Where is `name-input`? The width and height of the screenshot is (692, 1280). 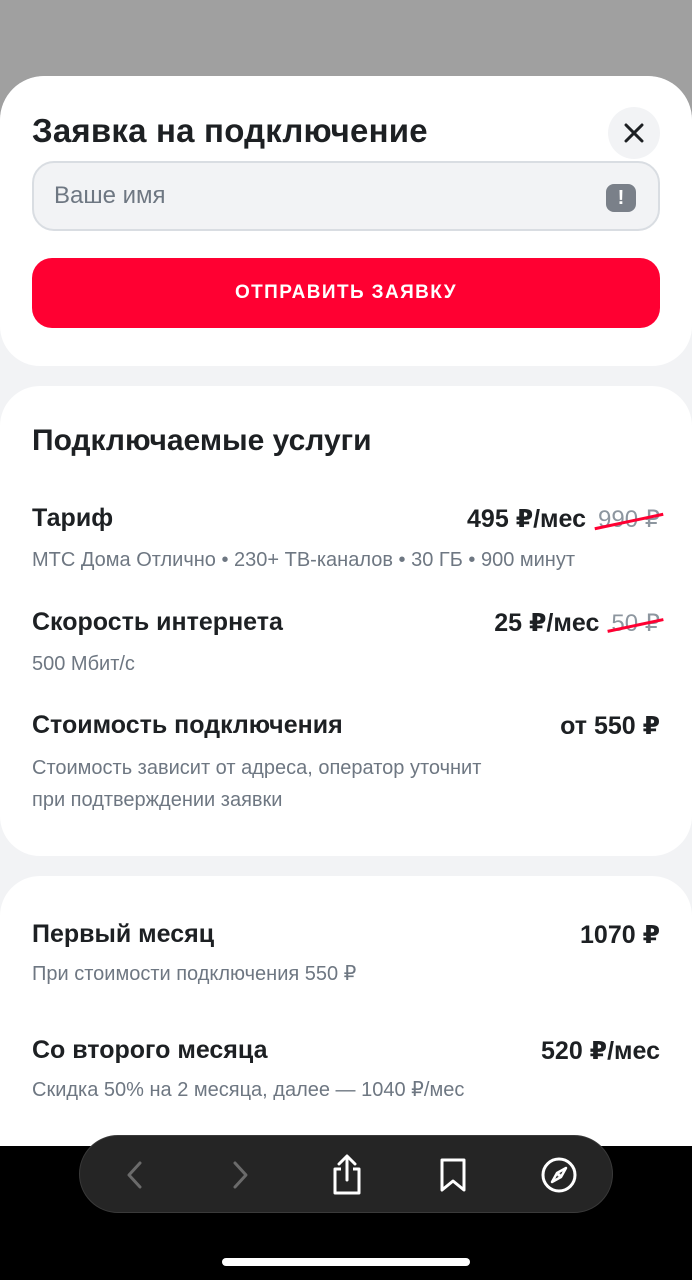 name-input is located at coordinates (324, 196).